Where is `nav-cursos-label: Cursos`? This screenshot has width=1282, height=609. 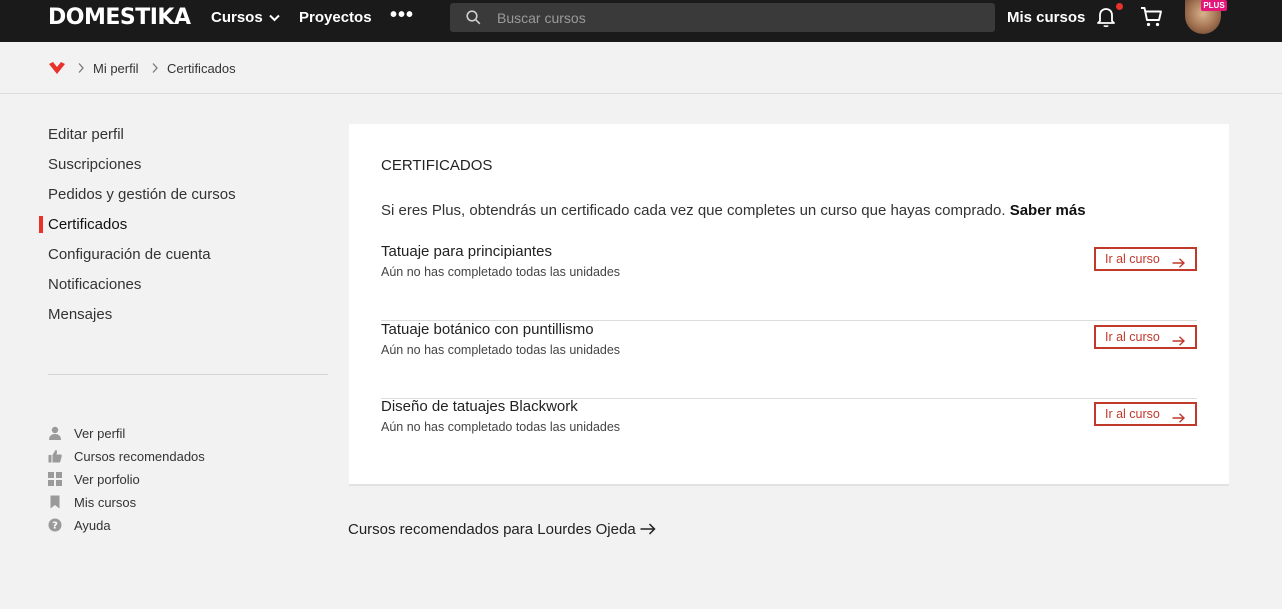 nav-cursos-label: Cursos is located at coordinates (237, 17).